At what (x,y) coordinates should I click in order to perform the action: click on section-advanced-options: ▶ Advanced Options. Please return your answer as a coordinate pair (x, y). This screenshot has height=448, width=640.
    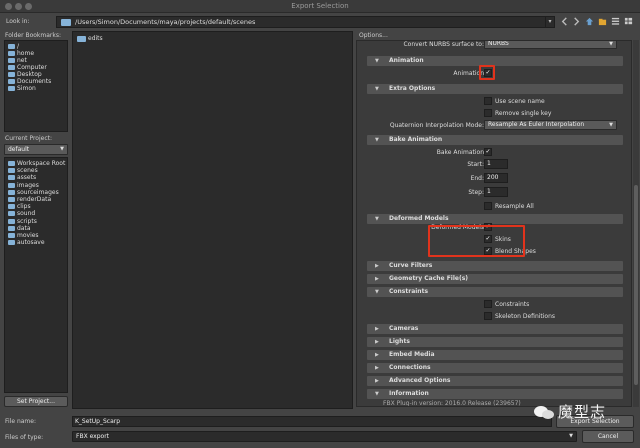
    Looking at the image, I should click on (495, 381).